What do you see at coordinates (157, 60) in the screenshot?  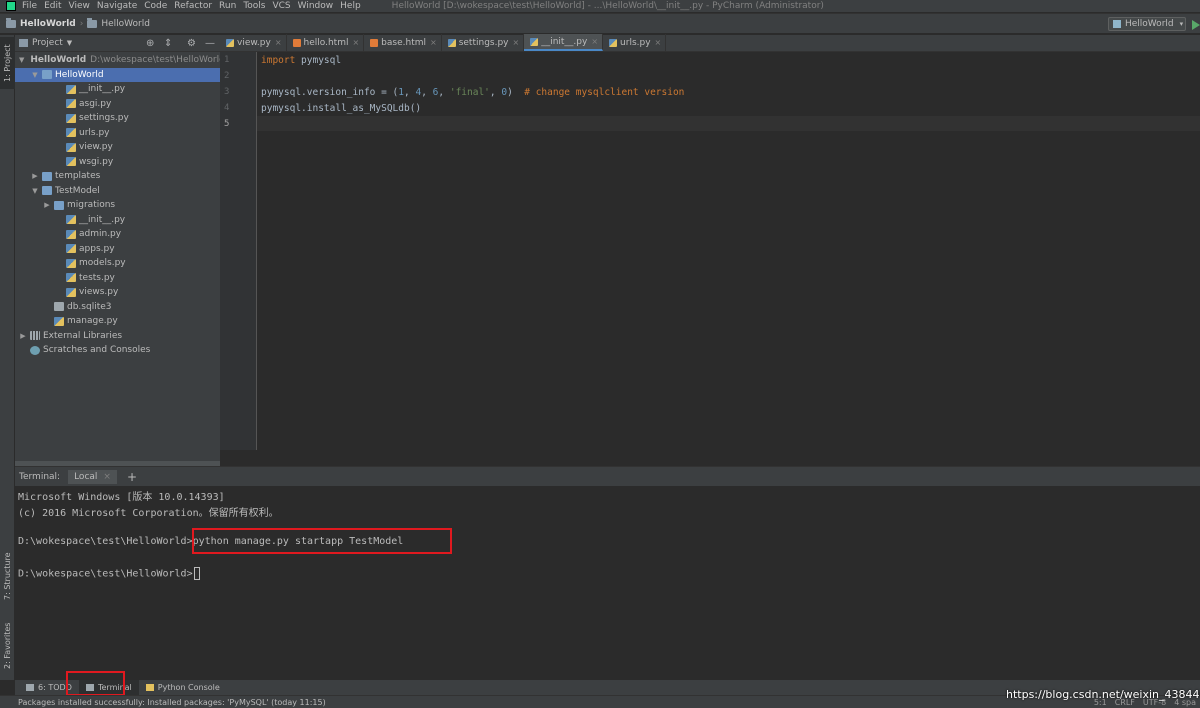 I see `tree-item-path: D:\wokespace\test\HelloWorld` at bounding box center [157, 60].